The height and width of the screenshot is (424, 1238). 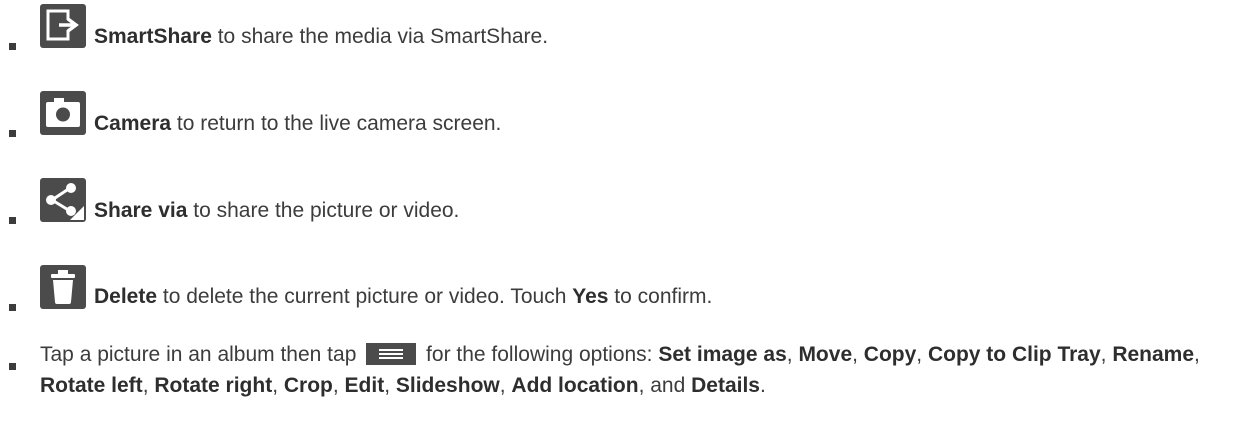 What do you see at coordinates (63, 113) in the screenshot?
I see `camera-icon` at bounding box center [63, 113].